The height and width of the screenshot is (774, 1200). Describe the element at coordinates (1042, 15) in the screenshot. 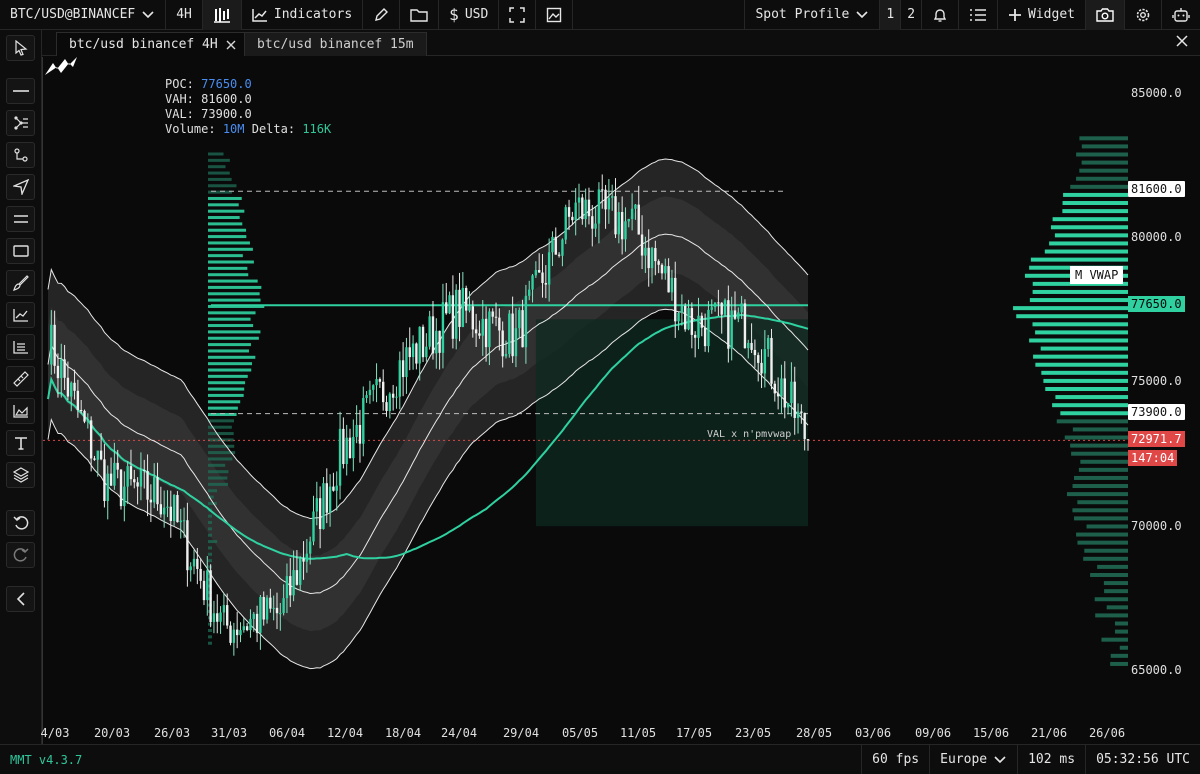

I see `add-widget-button: Widget` at that location.